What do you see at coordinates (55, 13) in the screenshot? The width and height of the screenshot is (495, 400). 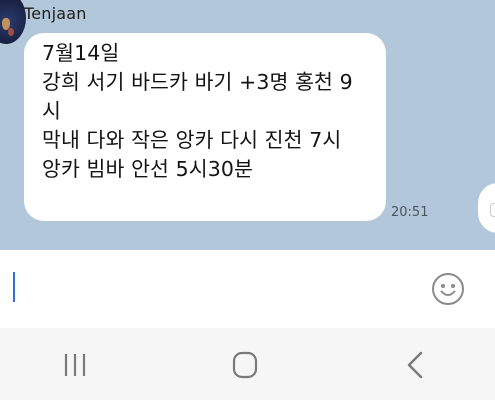 I see `sender-name: Tenjaan` at bounding box center [55, 13].